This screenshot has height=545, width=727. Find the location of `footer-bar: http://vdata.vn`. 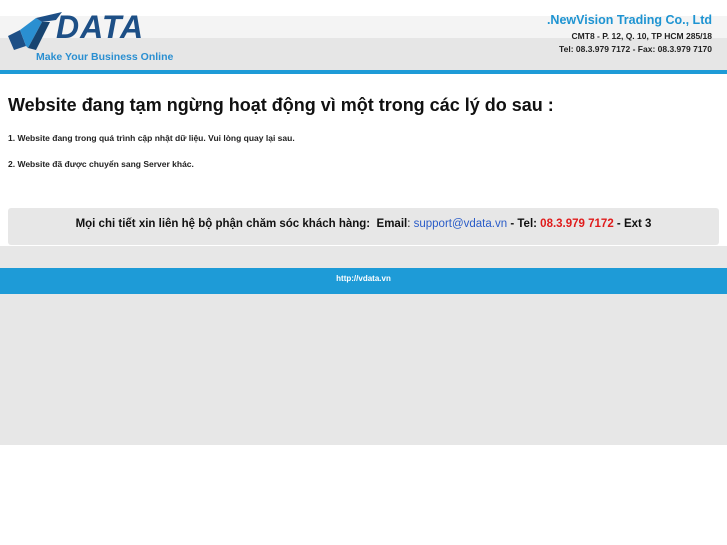

footer-bar: http://vdata.vn is located at coordinates (363, 281).